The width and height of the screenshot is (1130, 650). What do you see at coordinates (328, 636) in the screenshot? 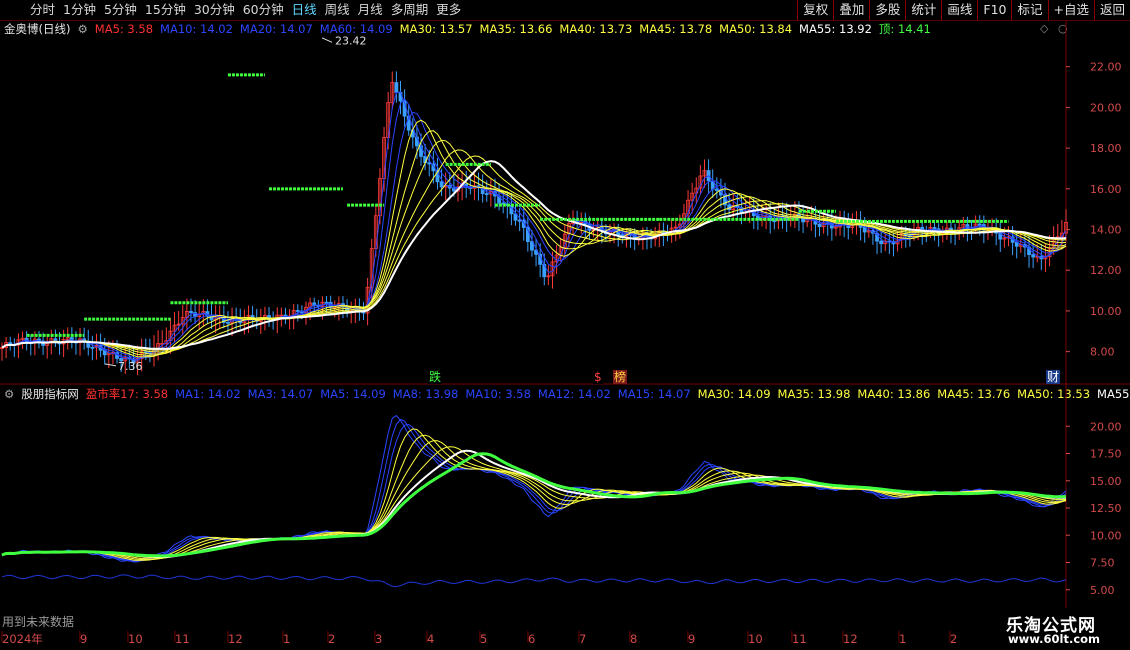
I see `date-tick-6: |` at bounding box center [328, 636].